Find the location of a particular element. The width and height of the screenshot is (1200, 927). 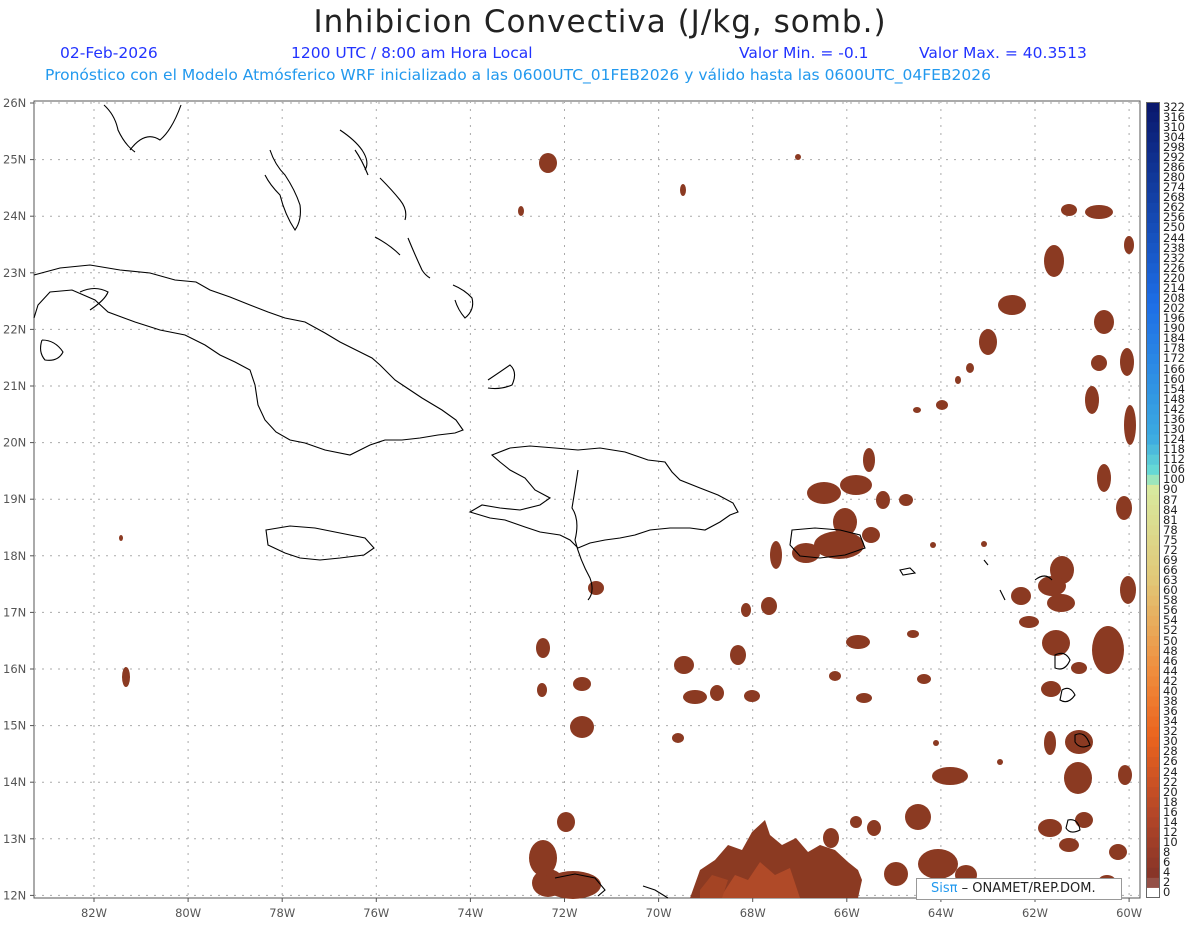

lat-label: 23N is located at coordinates (14, 273).